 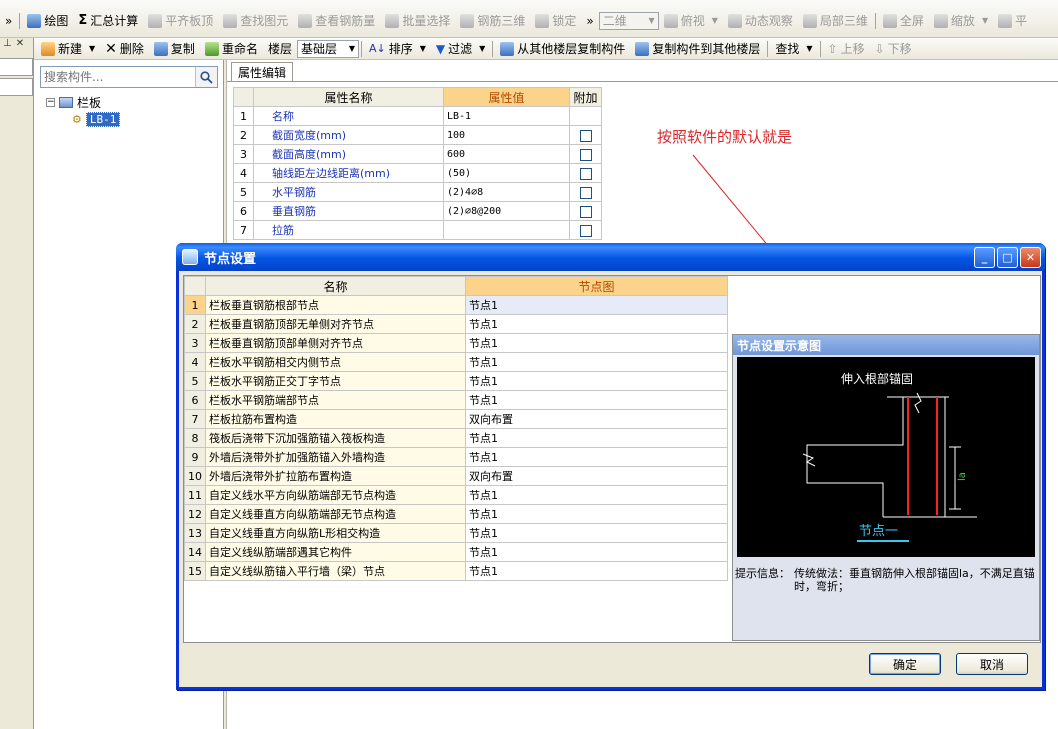 I want to click on node-name: 外墙后浇带外扩拉筋布置构造, so click(x=335, y=476).